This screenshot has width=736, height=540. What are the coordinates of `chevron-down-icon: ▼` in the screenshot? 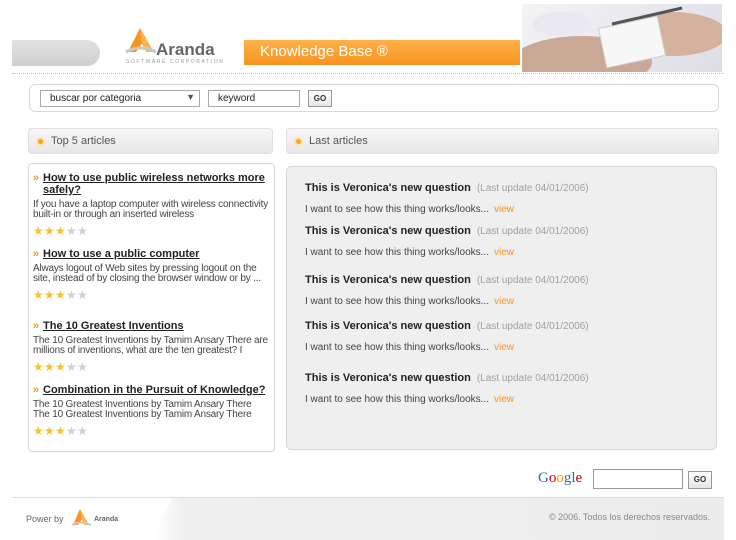 It's located at (190, 97).